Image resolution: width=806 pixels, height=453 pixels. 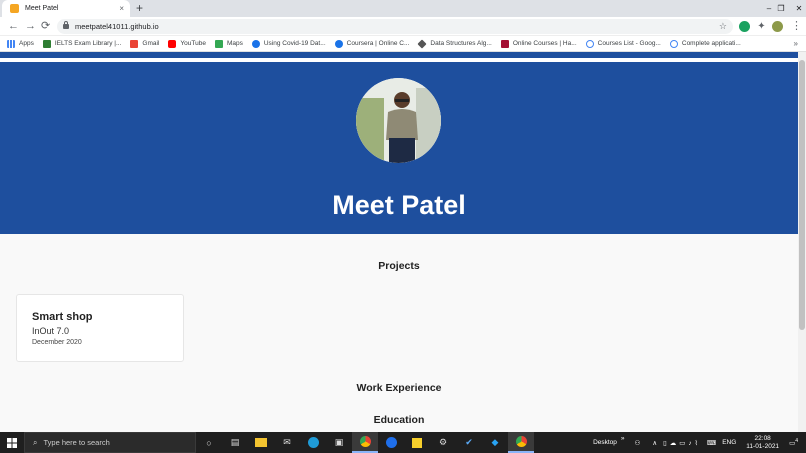 What do you see at coordinates (287, 442) in the screenshot?
I see `mail-icon: ✉` at bounding box center [287, 442].